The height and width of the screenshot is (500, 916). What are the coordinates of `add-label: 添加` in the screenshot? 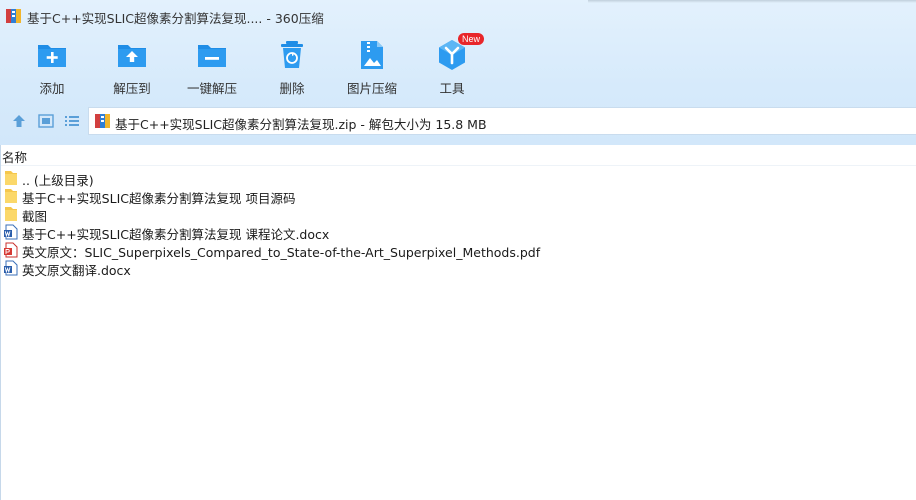 It's located at (52, 88).